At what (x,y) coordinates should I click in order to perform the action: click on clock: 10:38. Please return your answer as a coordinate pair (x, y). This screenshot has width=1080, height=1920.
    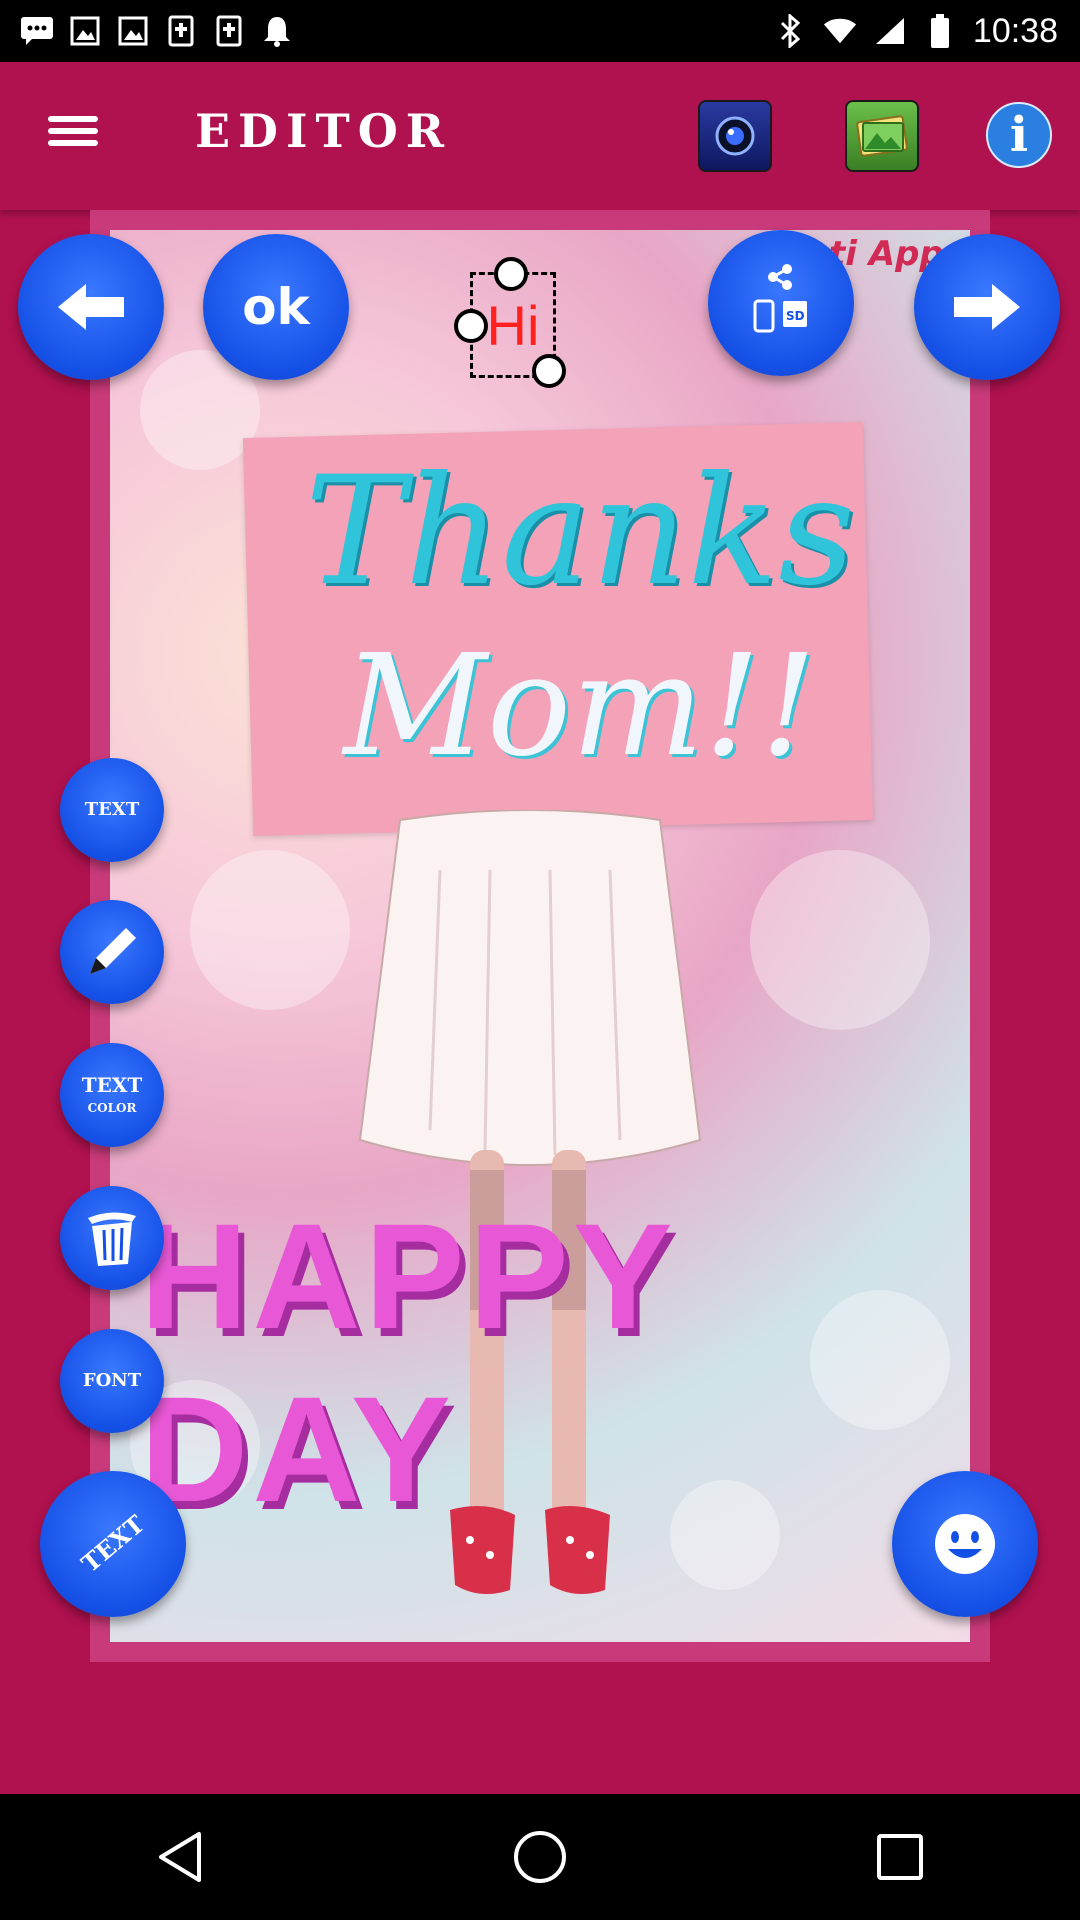
    Looking at the image, I should click on (1015, 30).